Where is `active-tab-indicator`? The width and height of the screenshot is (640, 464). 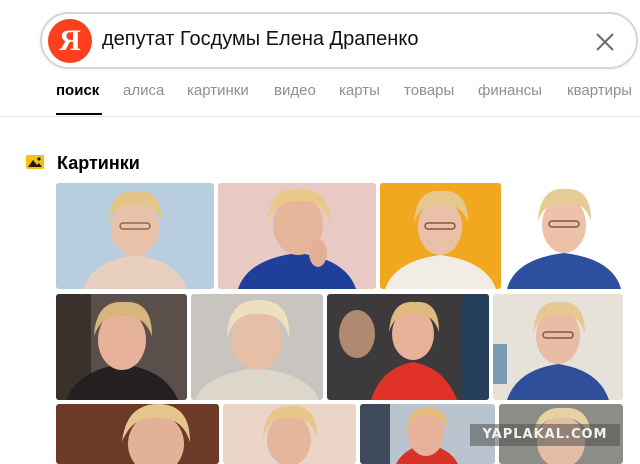 active-tab-indicator is located at coordinates (79, 114).